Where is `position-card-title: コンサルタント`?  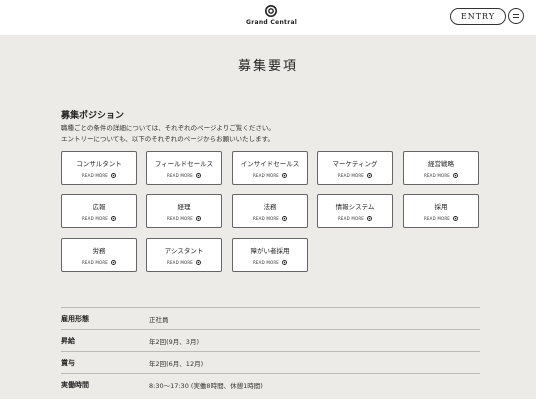
position-card-title: コンサルタント is located at coordinates (99, 164).